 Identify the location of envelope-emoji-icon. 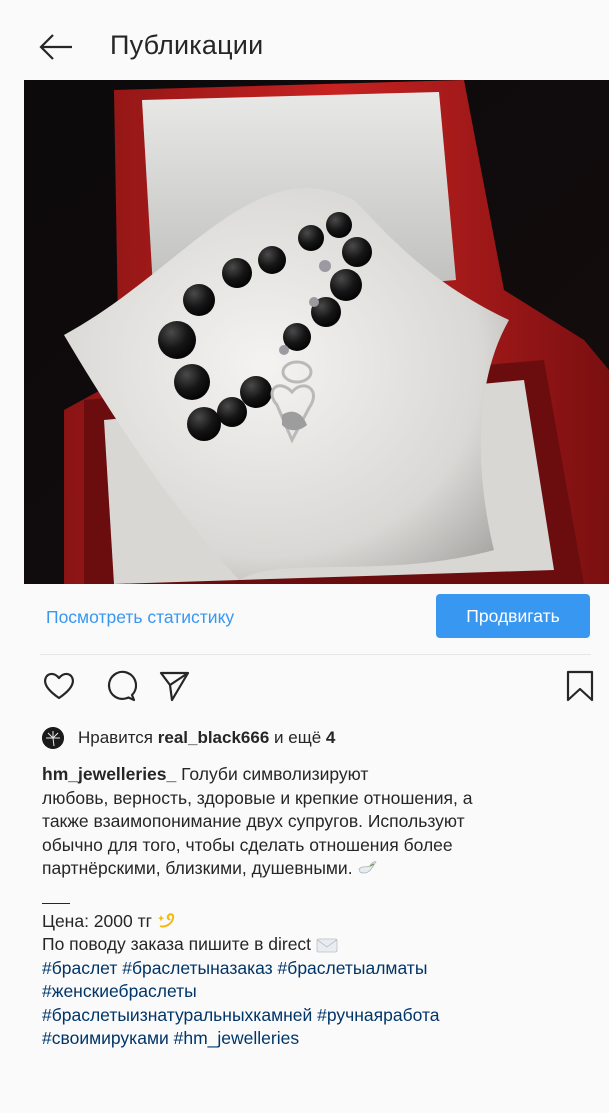
(327, 945).